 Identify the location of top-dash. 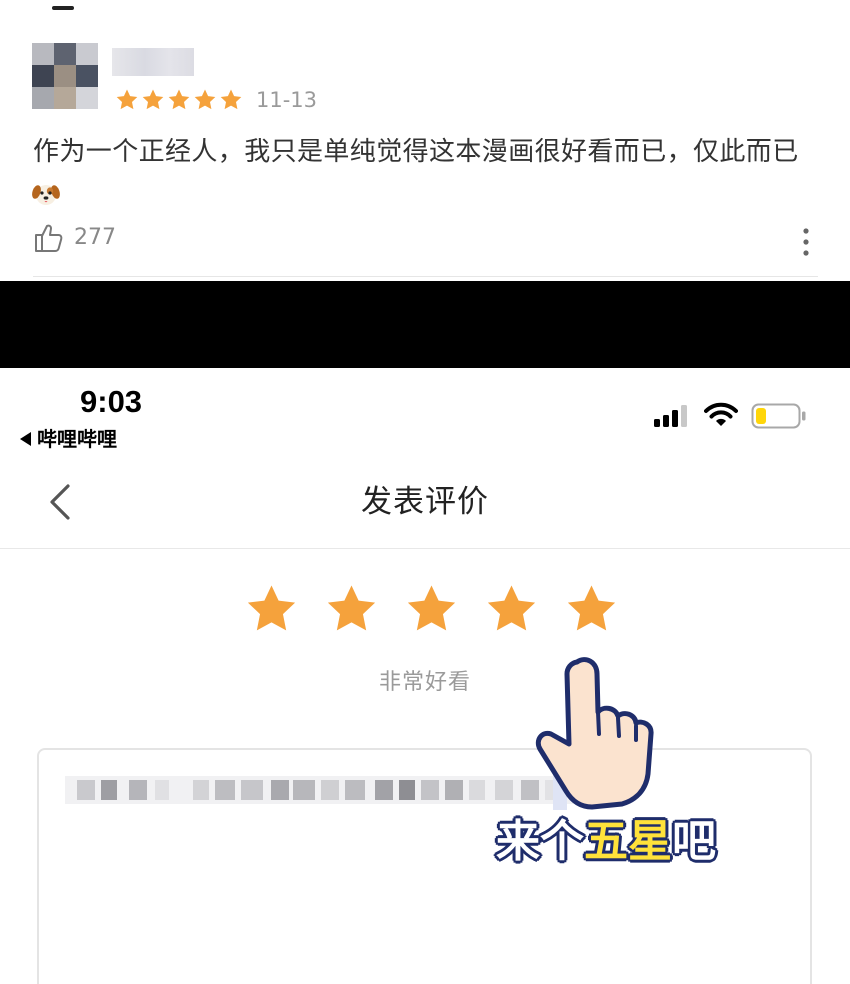
(63, 8).